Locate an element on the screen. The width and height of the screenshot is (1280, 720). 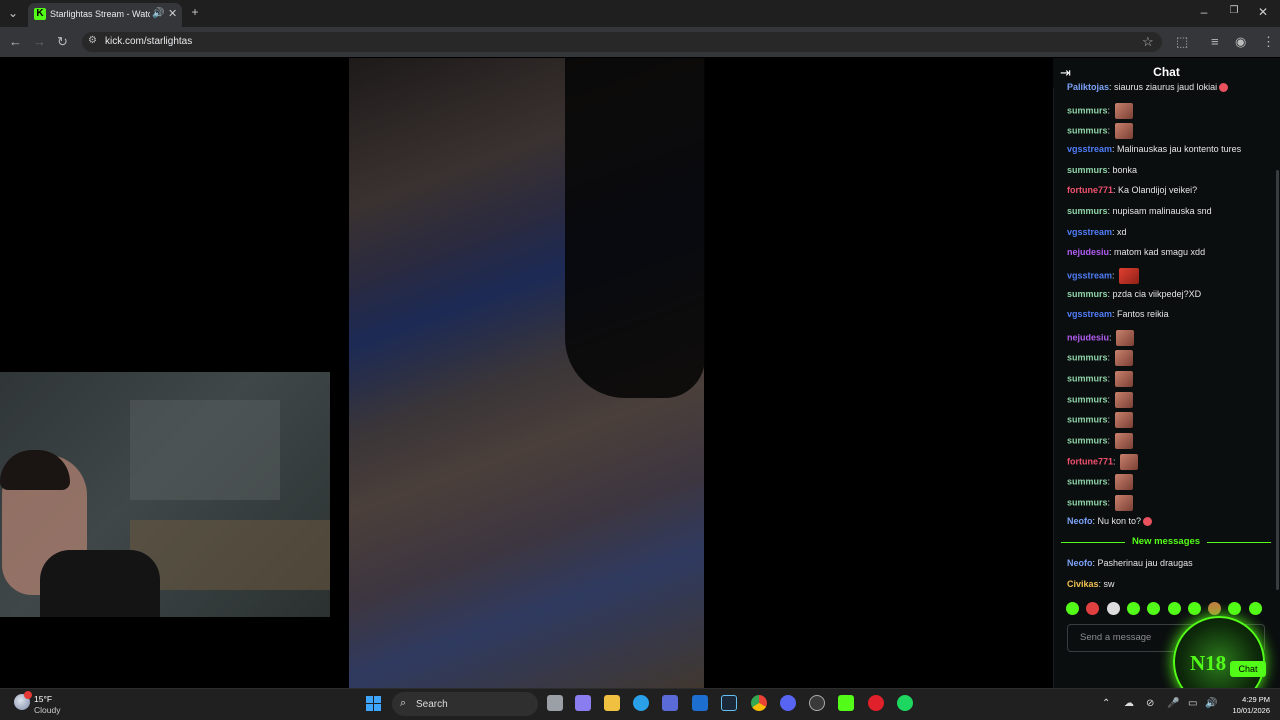
address-bar is located at coordinates (622, 42).